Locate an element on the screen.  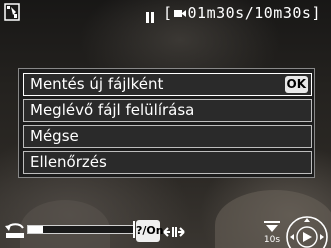
movie-edit-icon is located at coordinates (12, 12).